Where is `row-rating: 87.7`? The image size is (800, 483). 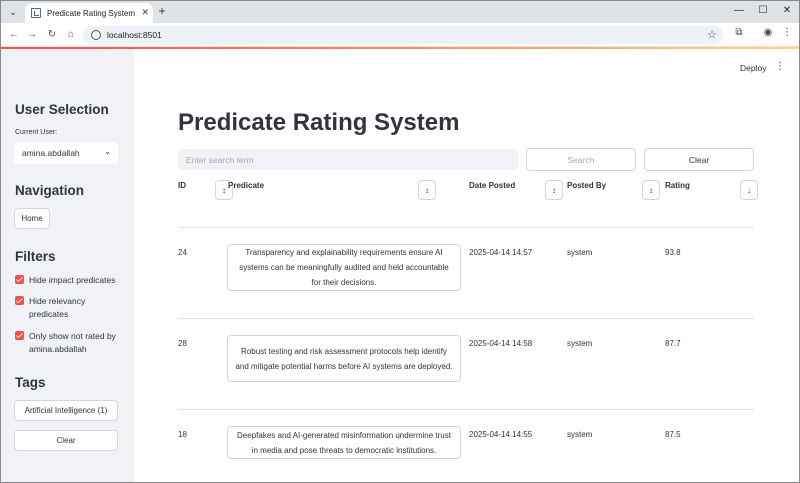 row-rating: 87.7 is located at coordinates (673, 343).